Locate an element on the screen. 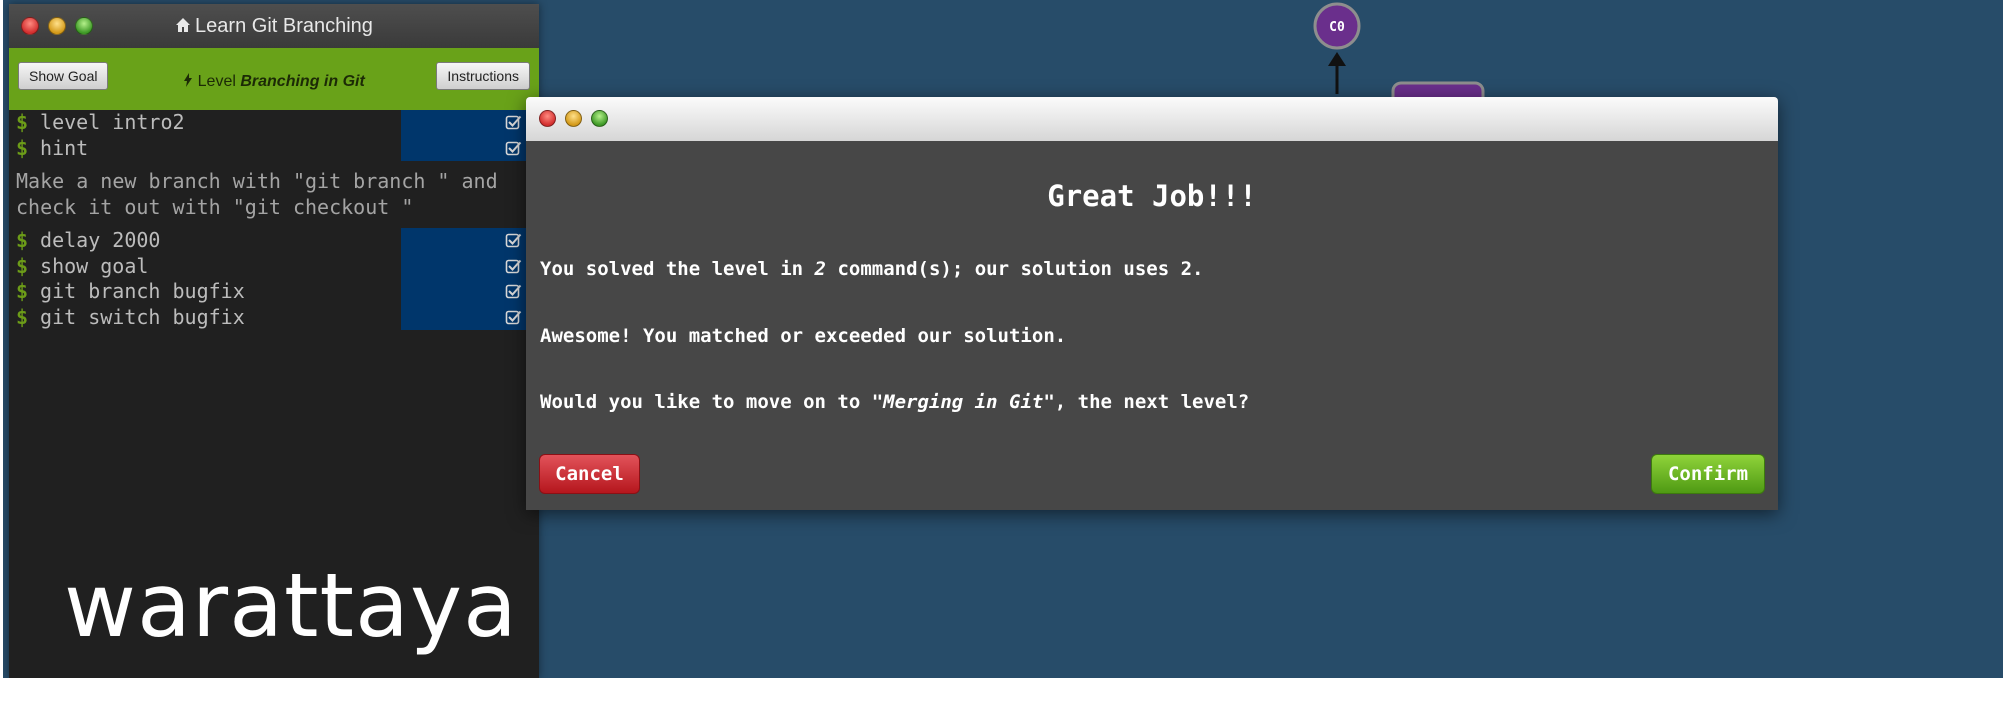 This screenshot has width=2003, height=722. command-text: git branch bugfix is located at coordinates (142, 291).